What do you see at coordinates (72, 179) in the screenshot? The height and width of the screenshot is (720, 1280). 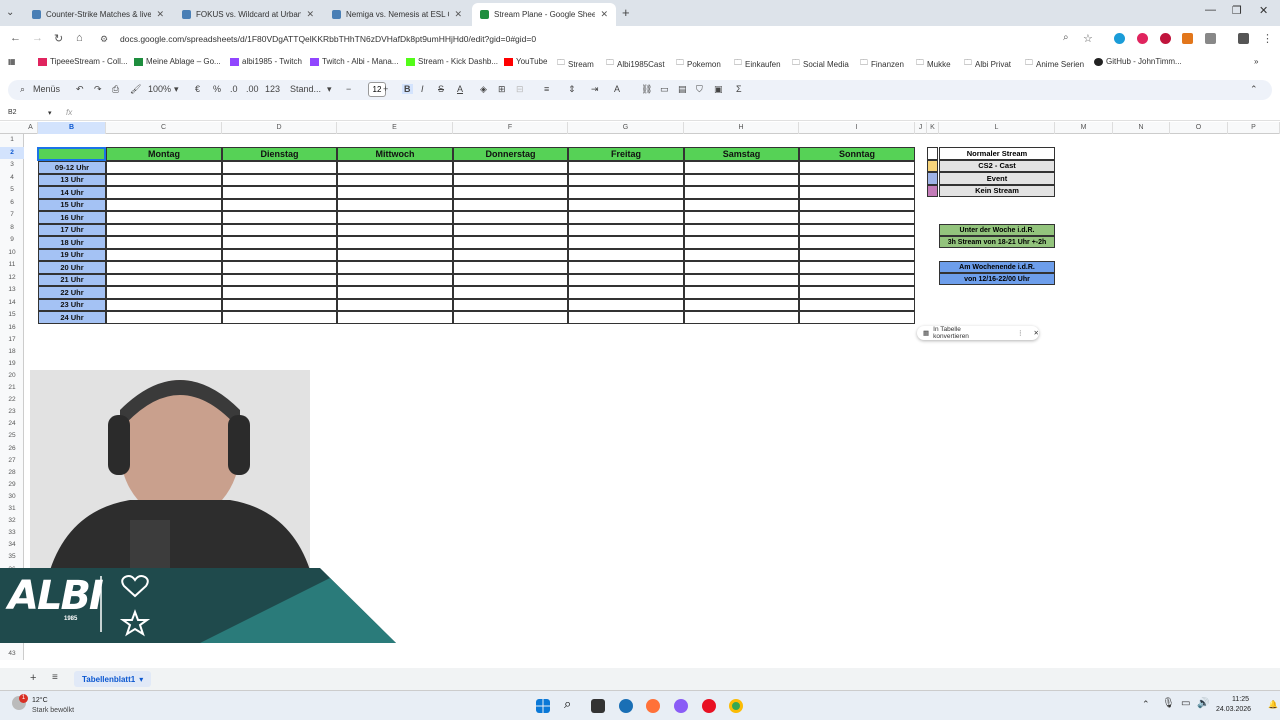 I see `time-slot-label: 13 Uhr` at bounding box center [72, 179].